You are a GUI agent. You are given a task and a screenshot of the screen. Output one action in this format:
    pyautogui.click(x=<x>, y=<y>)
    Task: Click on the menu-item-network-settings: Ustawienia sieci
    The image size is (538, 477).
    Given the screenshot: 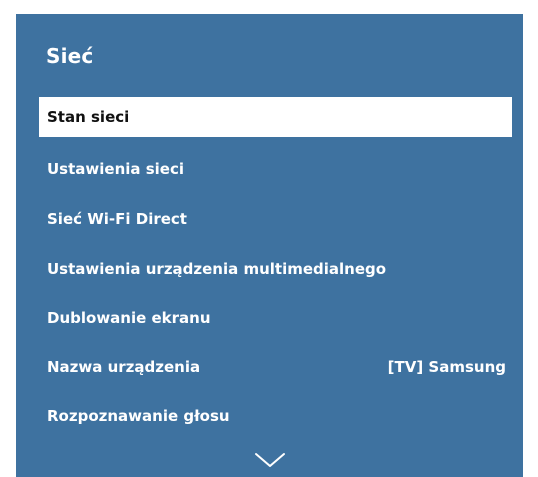 What is the action you would take?
    pyautogui.click(x=275, y=169)
    